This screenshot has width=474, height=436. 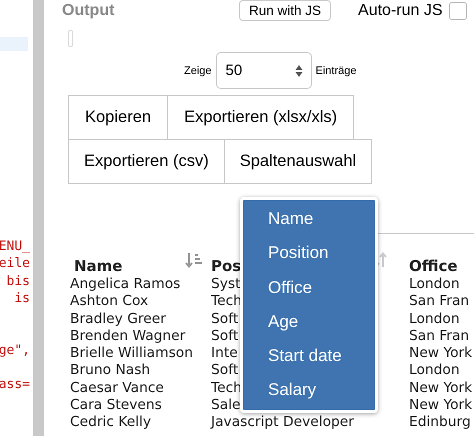 What do you see at coordinates (70, 38) in the screenshot?
I see `resize-handle` at bounding box center [70, 38].